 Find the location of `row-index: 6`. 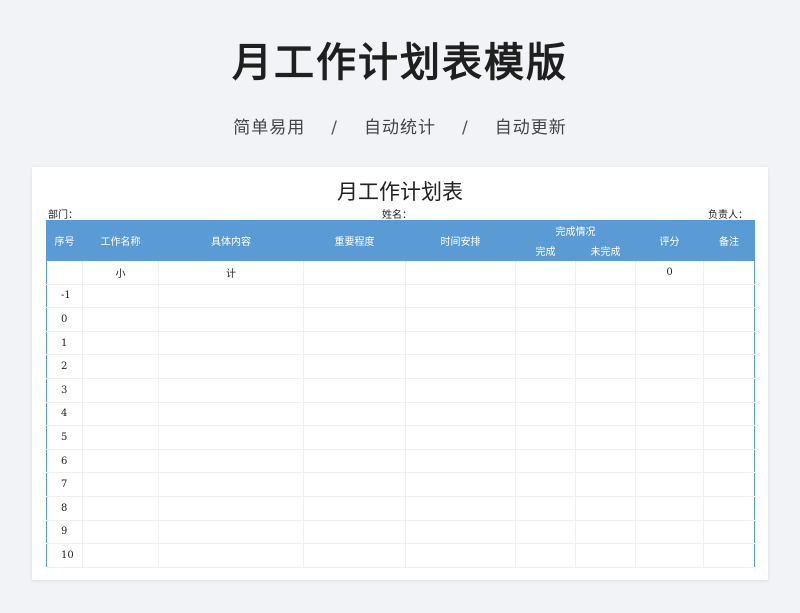

row-index: 6 is located at coordinates (64, 461).